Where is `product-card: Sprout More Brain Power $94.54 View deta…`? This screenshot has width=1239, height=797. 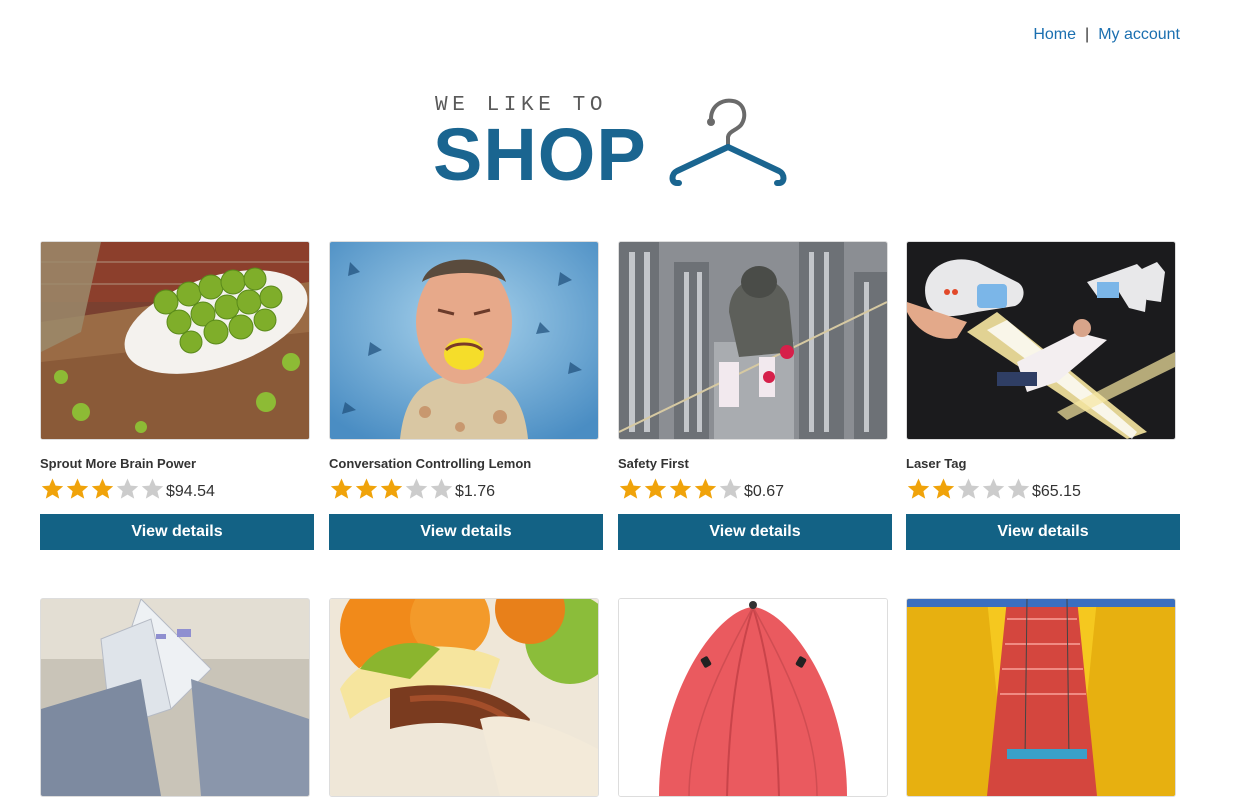 product-card: Sprout More Brain Power $94.54 View deta… is located at coordinates (177, 395).